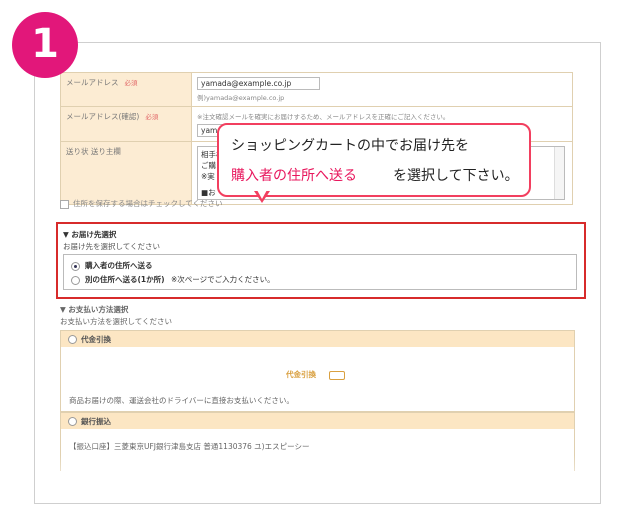 This screenshot has height=520, width=630. I want to click on email-confirm-note: ※注文確認メールを確実にお届けするため、メールアドレスを正確にご記入ください。, so click(323, 117).